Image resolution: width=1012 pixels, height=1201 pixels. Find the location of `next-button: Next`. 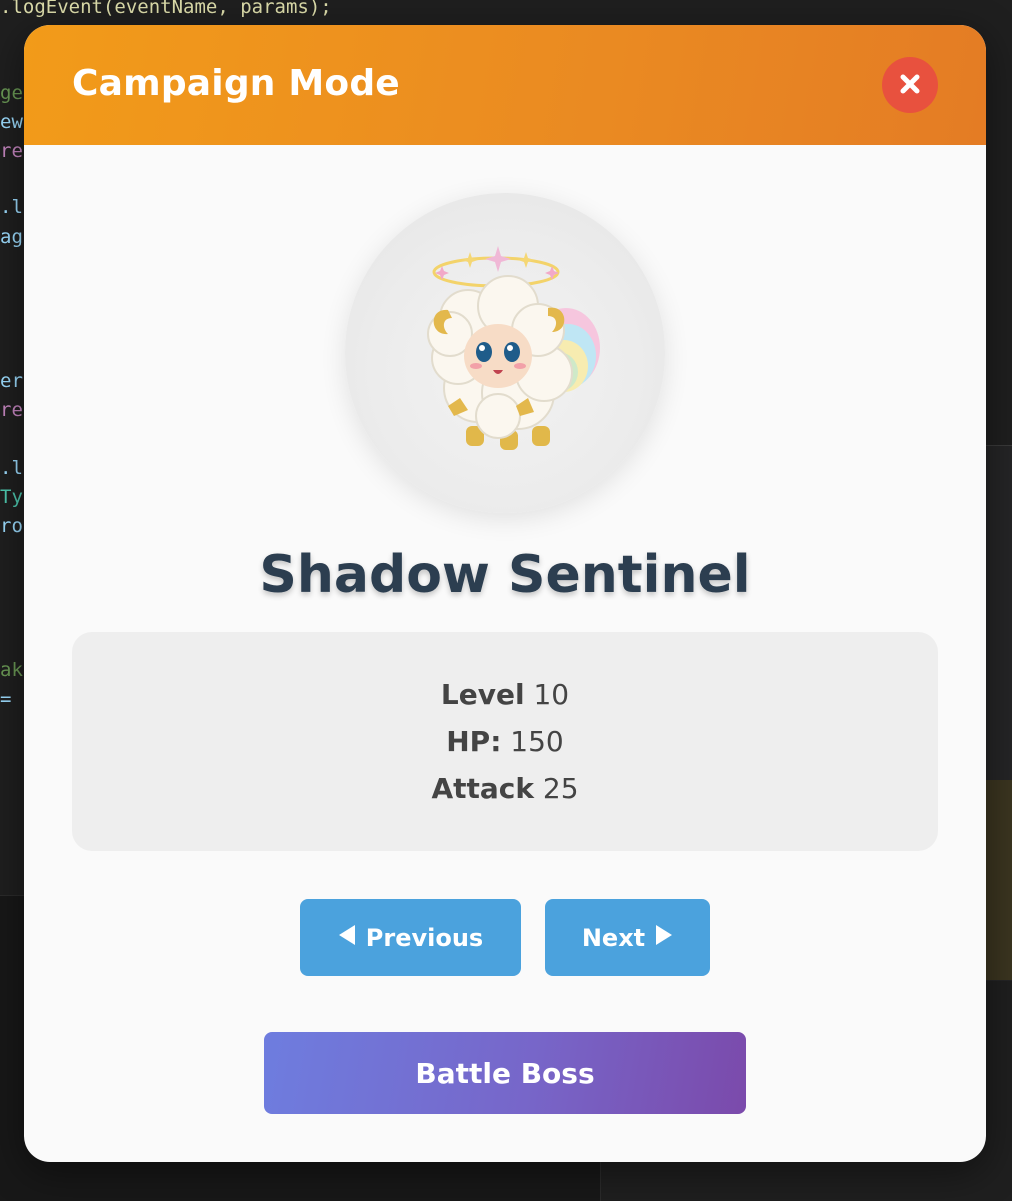

next-button: Next is located at coordinates (627, 937).